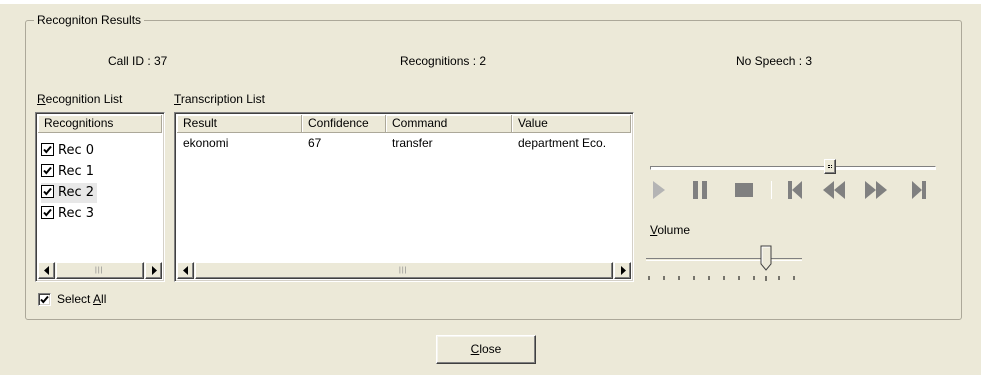  What do you see at coordinates (795, 190) in the screenshot?
I see `skip-start-icon` at bounding box center [795, 190].